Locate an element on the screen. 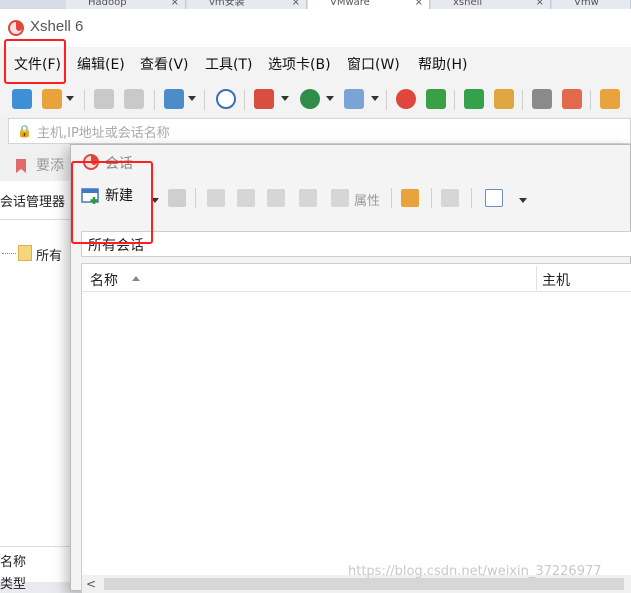  export-icon is located at coordinates (450, 198).